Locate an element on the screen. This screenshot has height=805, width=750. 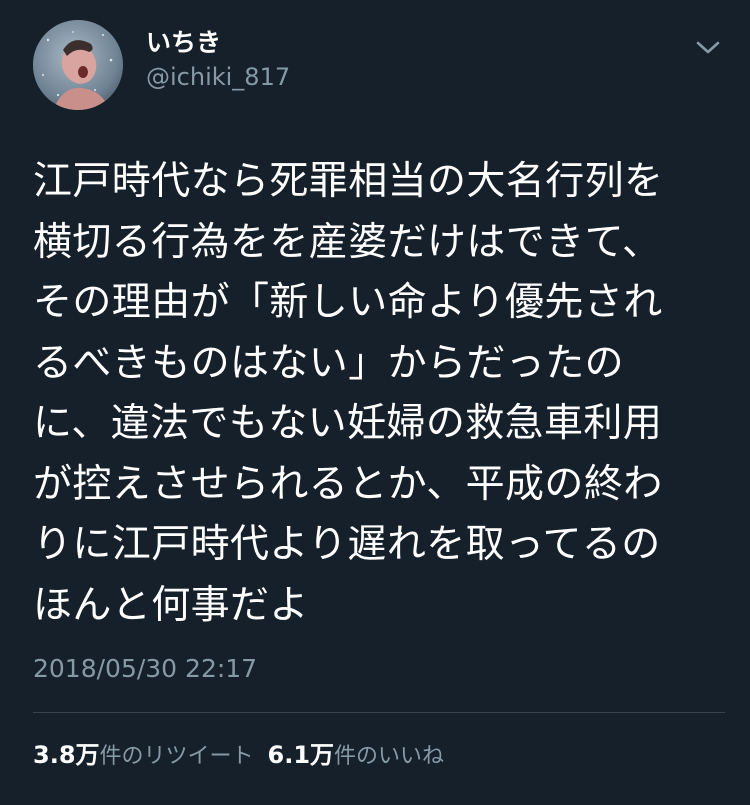
avatar is located at coordinates (78, 65).